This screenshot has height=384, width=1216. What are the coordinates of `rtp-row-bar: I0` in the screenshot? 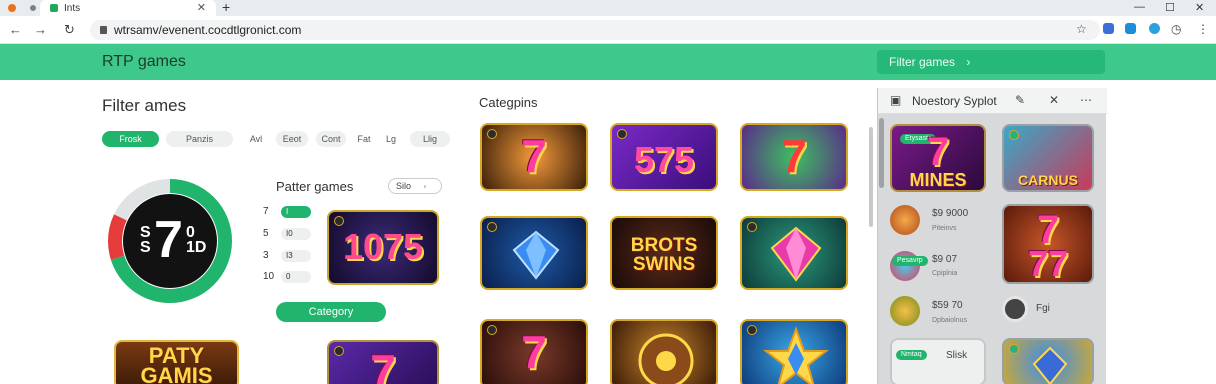 It's located at (296, 234).